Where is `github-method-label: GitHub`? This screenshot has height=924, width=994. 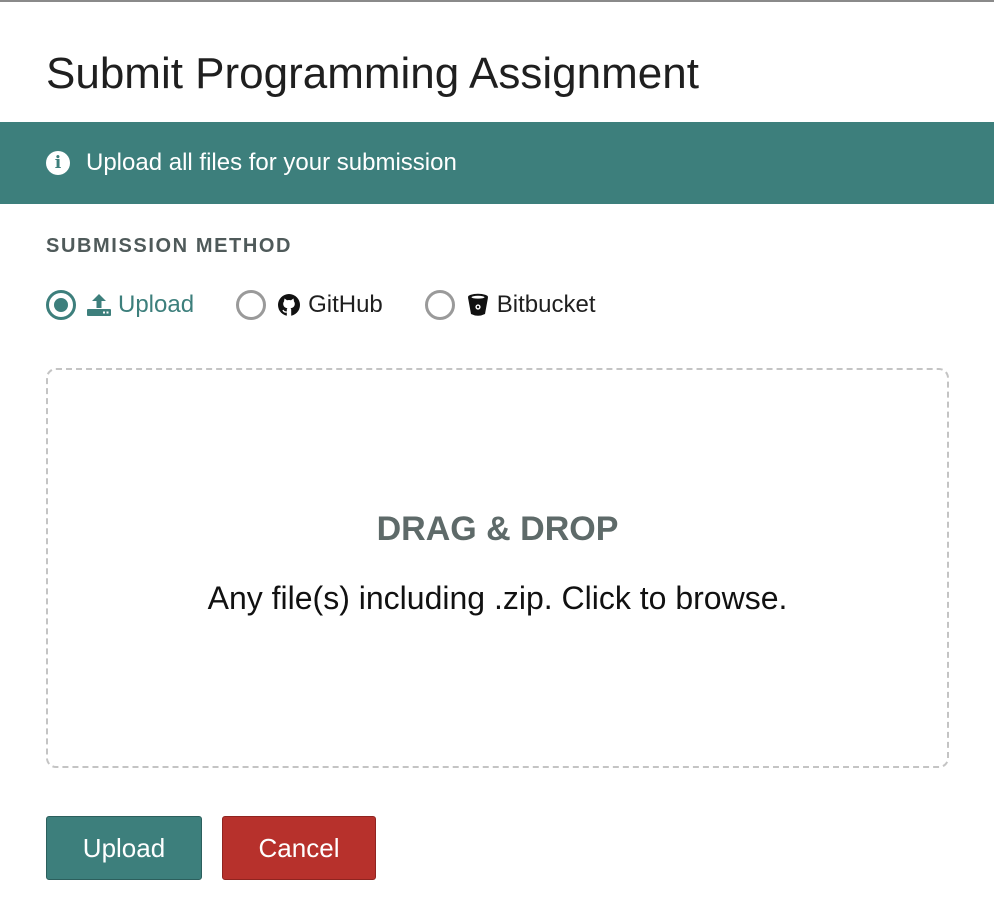
github-method-label: GitHub is located at coordinates (345, 304).